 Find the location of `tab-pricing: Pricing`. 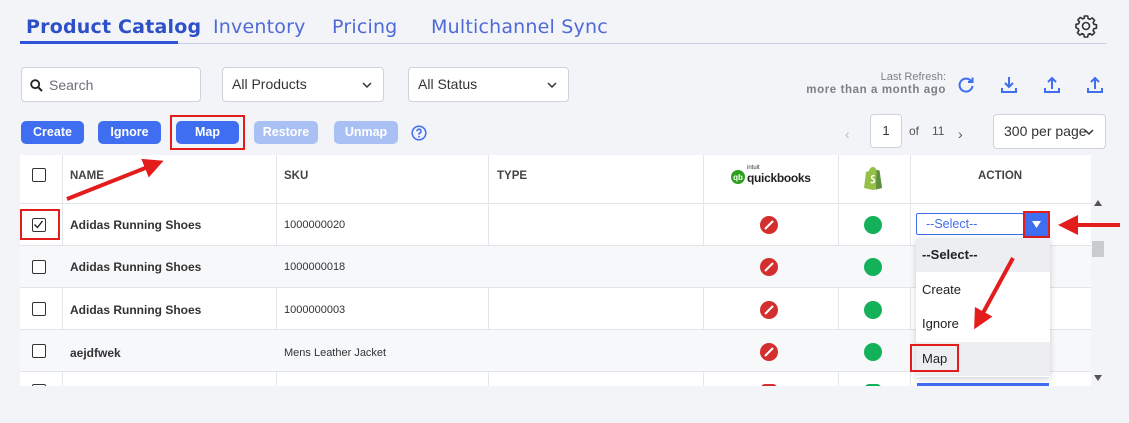

tab-pricing: Pricing is located at coordinates (364, 27).